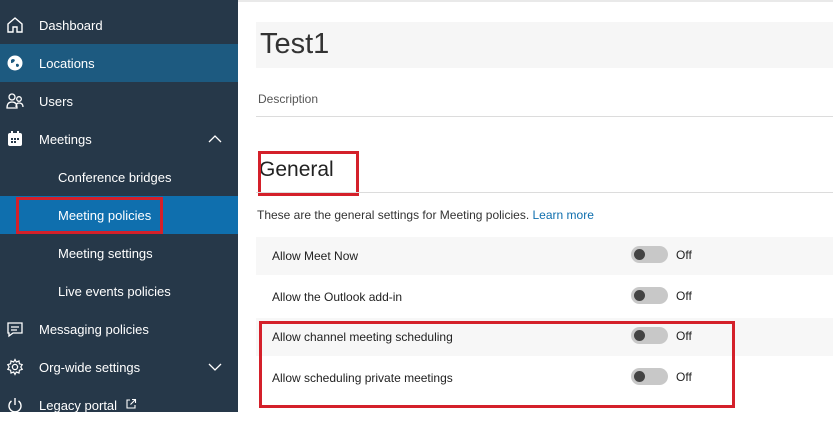 This screenshot has height=424, width=833. I want to click on home-icon, so click(15, 25).